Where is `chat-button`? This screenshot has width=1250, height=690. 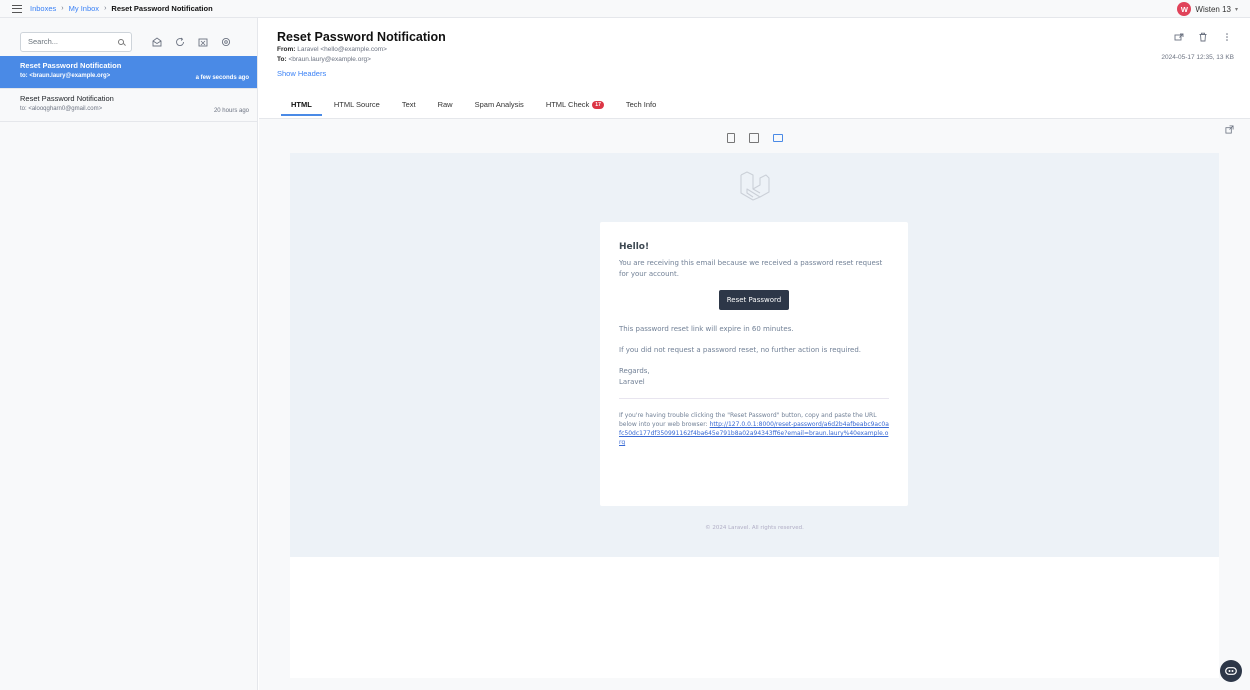
chat-button is located at coordinates (1231, 671).